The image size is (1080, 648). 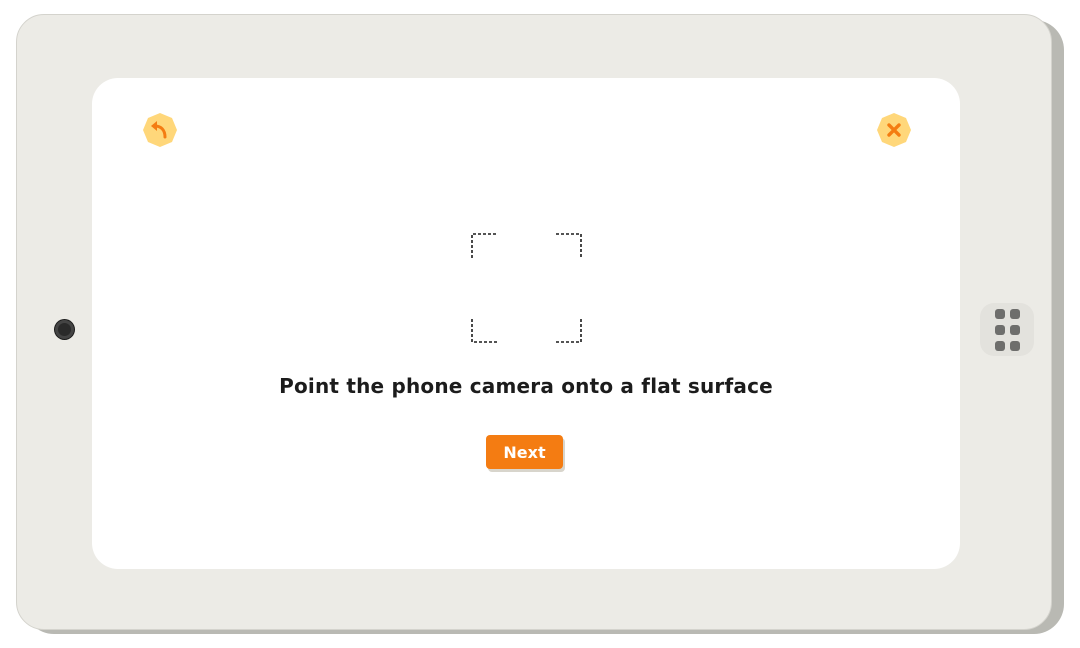 I want to click on close-x-icon, so click(x=894, y=130).